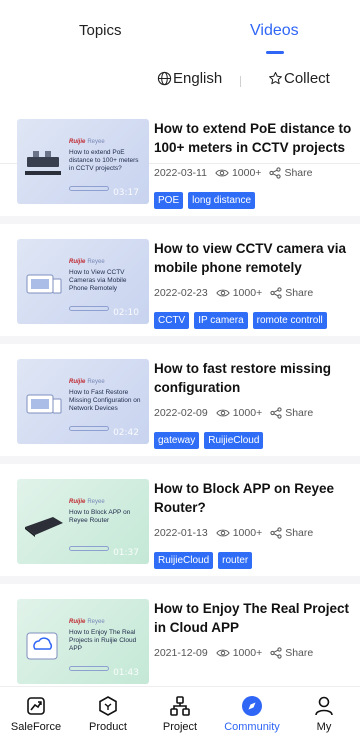 The image size is (360, 742). I want to click on nav-label: Project, so click(180, 727).